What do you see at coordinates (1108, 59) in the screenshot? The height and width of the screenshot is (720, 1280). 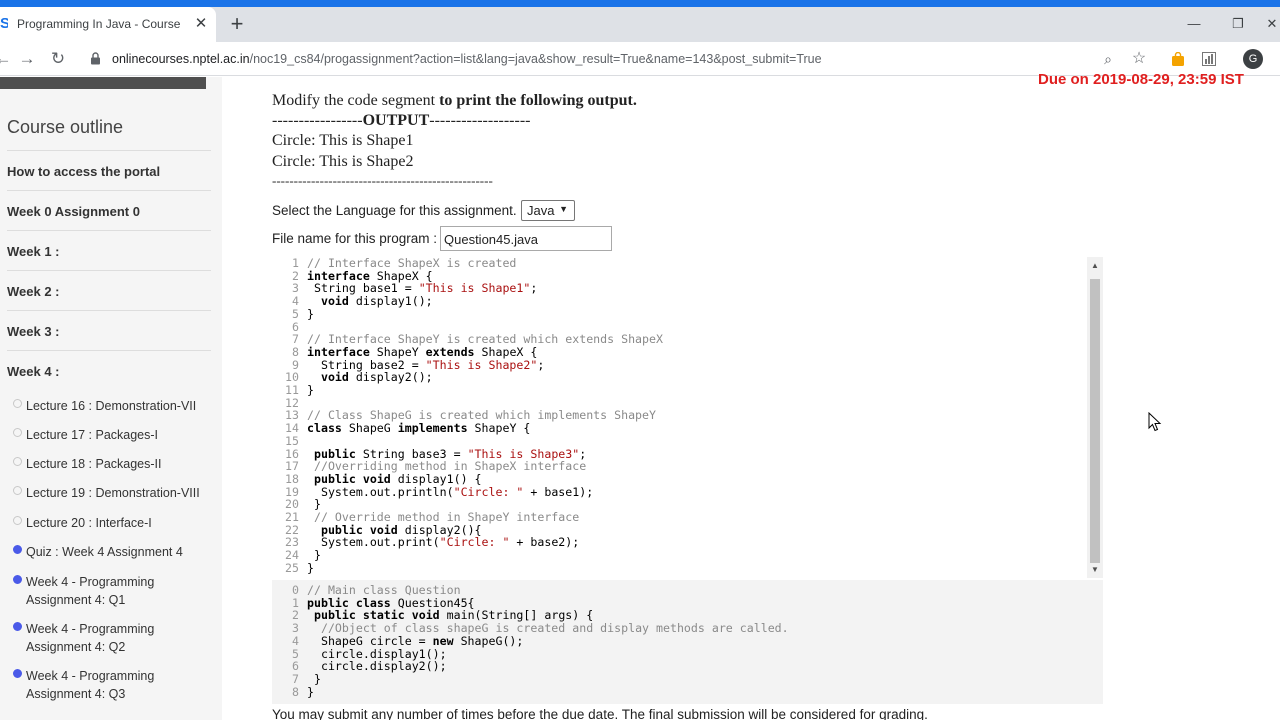 I see `zoom-icon: ⌕` at bounding box center [1108, 59].